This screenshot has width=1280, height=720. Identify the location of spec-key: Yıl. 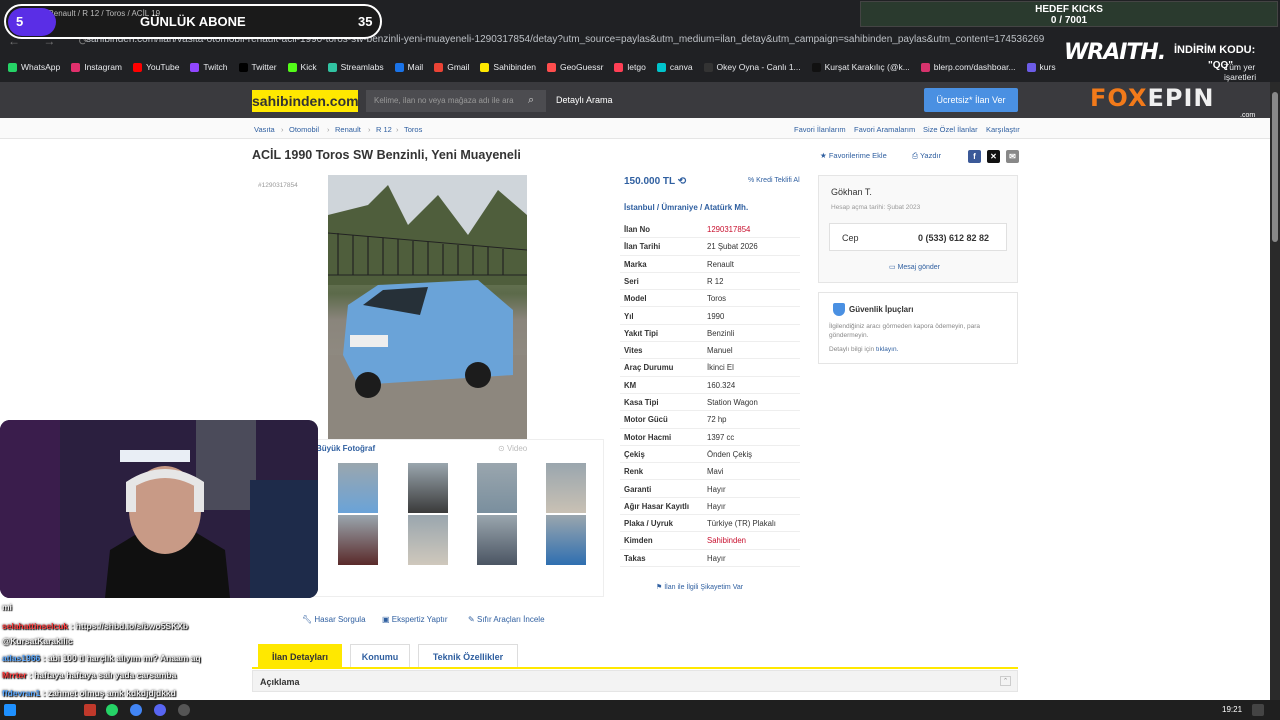
(629, 316).